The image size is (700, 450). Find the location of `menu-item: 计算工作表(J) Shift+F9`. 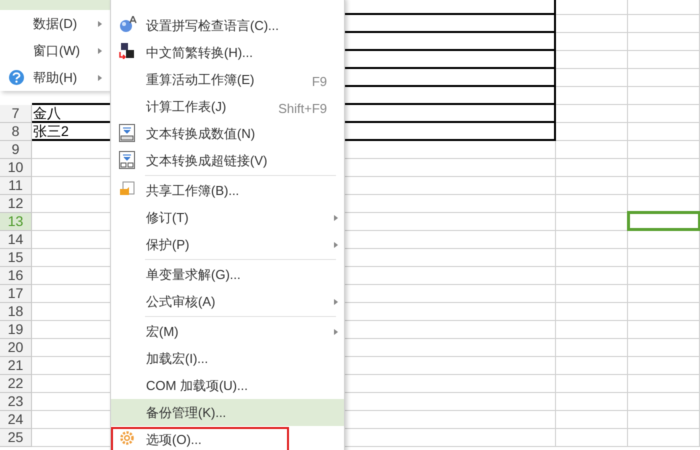

menu-item: 计算工作表(J) Shift+F9 is located at coordinates (227, 106).